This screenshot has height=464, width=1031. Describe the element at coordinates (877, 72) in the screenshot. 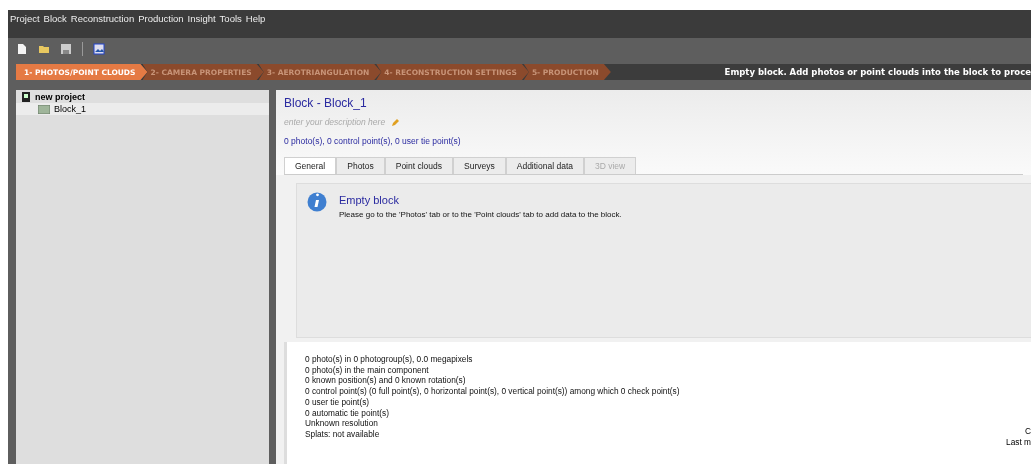

I see `status-message: Empty block. Add photos or point clouds into the block to proce` at that location.